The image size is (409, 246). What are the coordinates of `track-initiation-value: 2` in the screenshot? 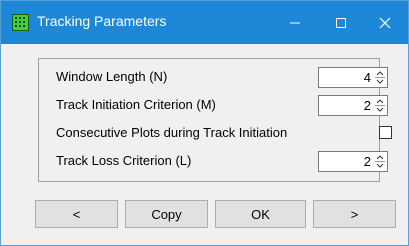 It's located at (367, 105).